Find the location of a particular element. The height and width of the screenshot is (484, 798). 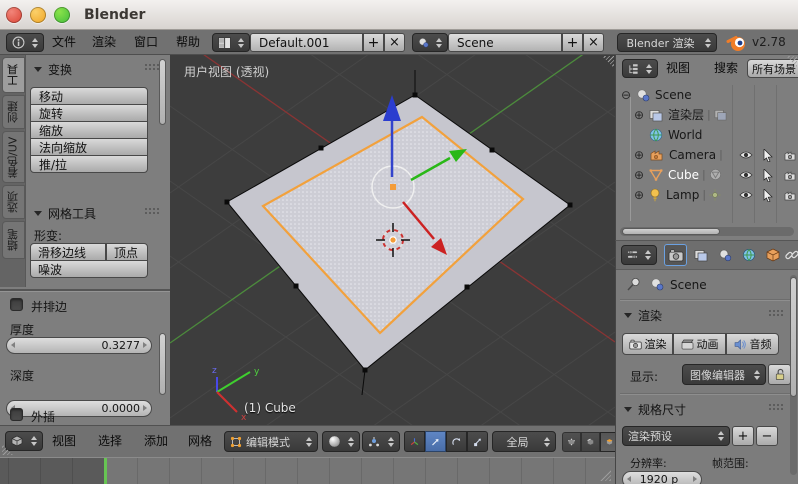

editor-type-selector-properties is located at coordinates (639, 255).